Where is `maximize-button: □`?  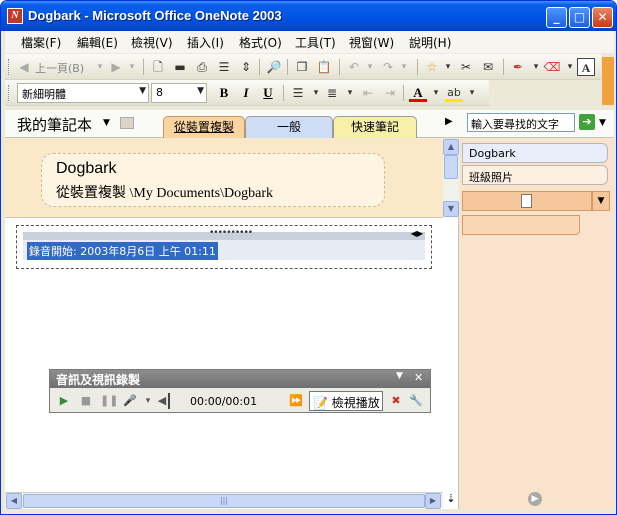 maximize-button: □ is located at coordinates (579, 17).